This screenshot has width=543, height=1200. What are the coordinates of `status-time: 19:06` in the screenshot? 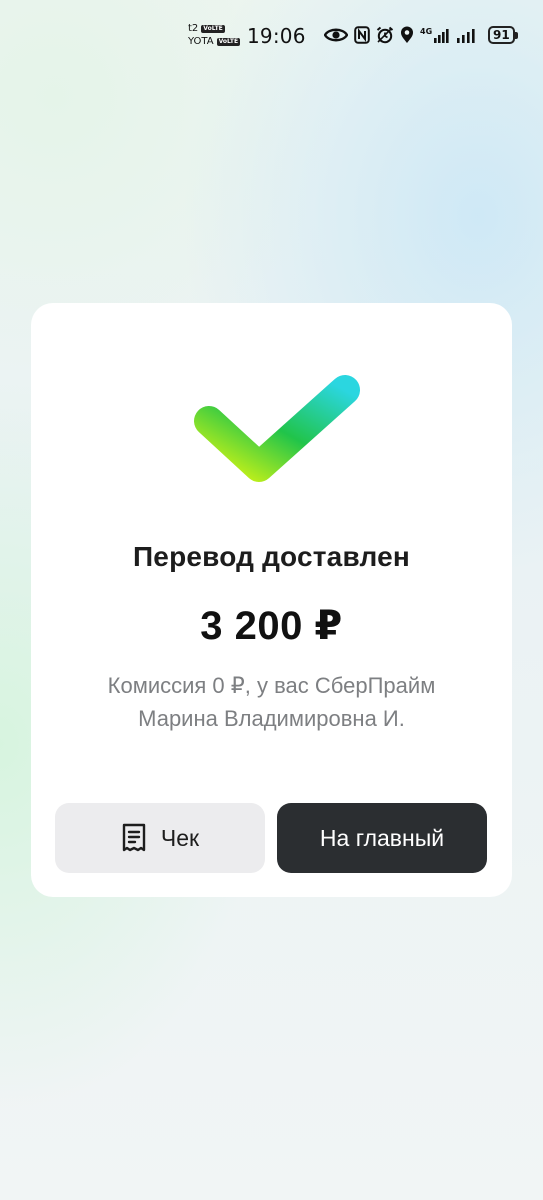 It's located at (276, 36).